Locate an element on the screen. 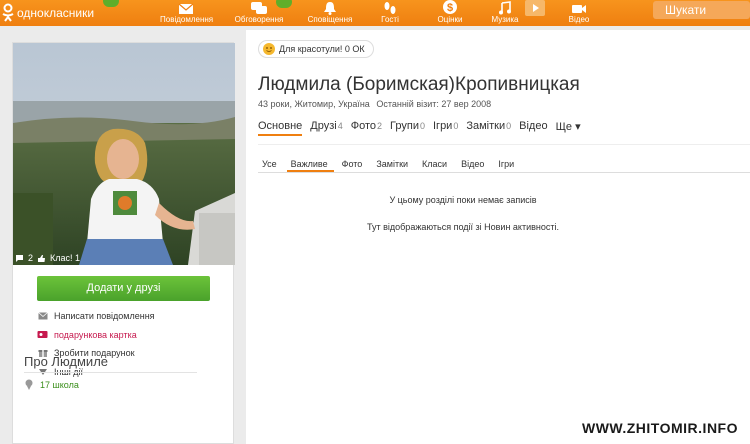 The width and height of the screenshot is (750, 444). subtab-games: Ігри is located at coordinates (507, 163).